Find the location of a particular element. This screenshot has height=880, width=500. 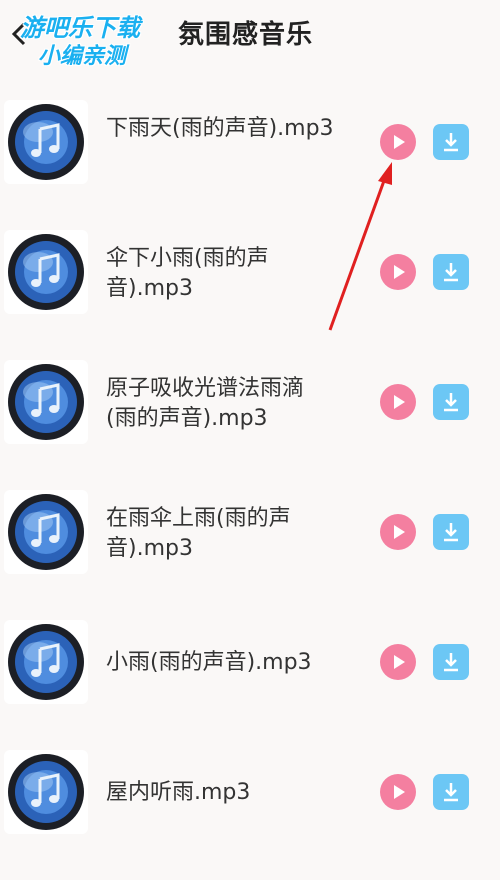

app-header: 游吧乐下载 小编亲测 氛围感音乐 is located at coordinates (250, 36).